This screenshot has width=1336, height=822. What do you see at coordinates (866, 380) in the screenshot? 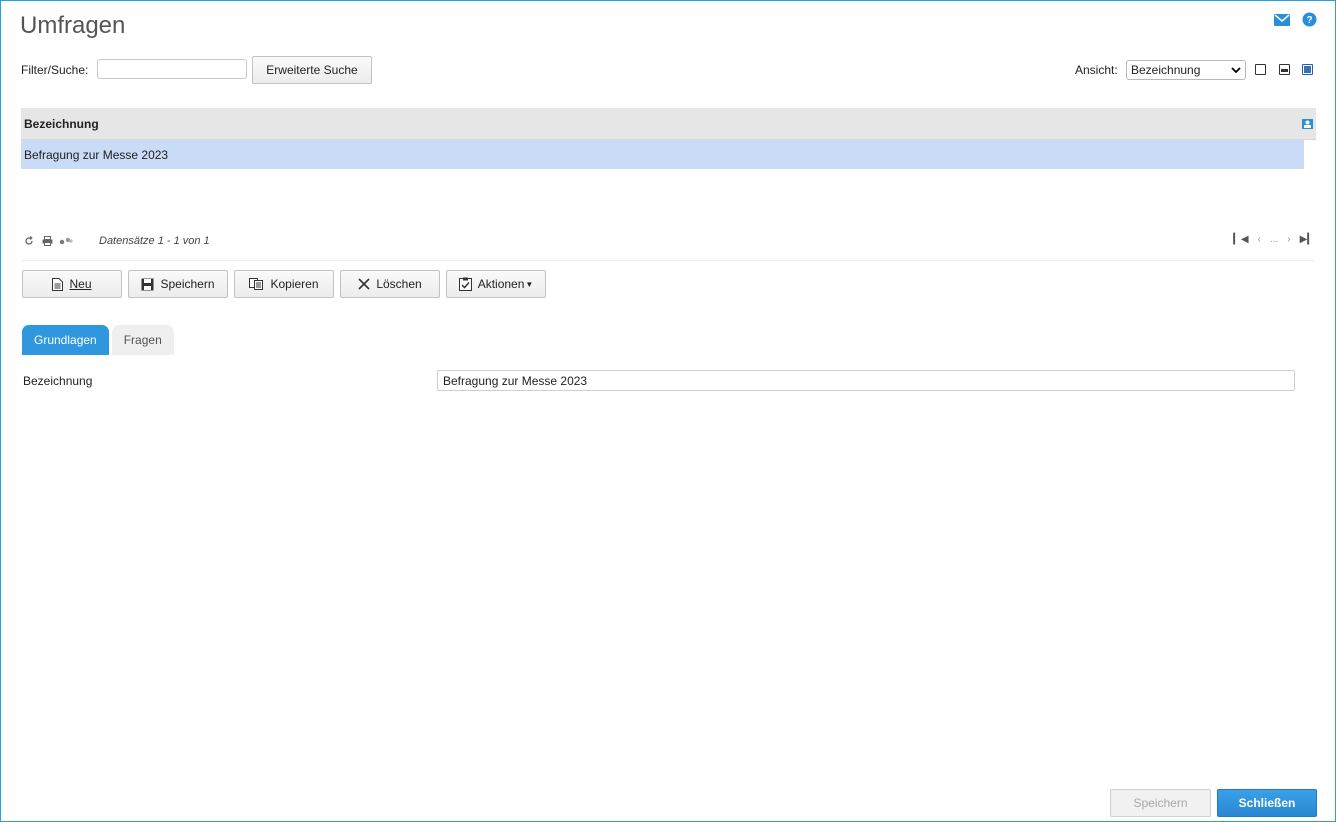
I see `bezeichnung-field: Befragung zur Messe 2023` at bounding box center [866, 380].